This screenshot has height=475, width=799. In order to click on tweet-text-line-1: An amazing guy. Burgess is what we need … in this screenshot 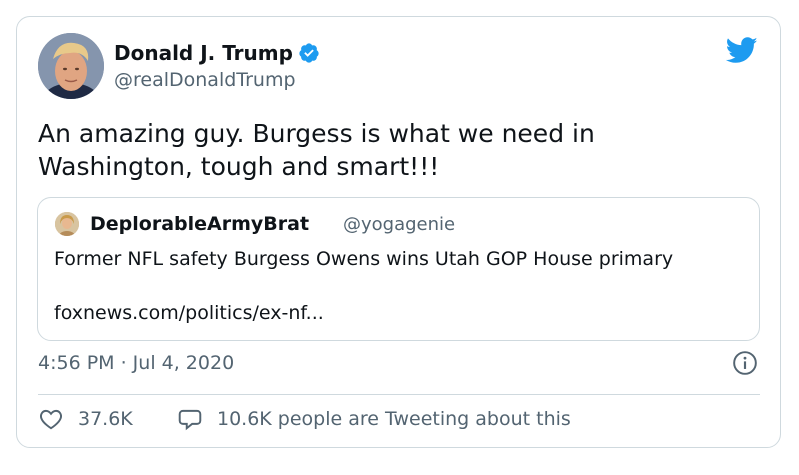, I will do `click(316, 133)`.